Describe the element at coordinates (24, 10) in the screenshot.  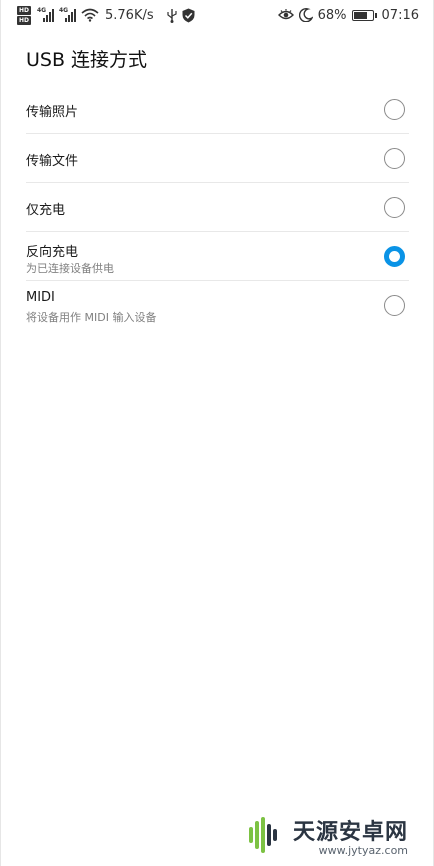
I see `hd-badge-top: HD` at that location.